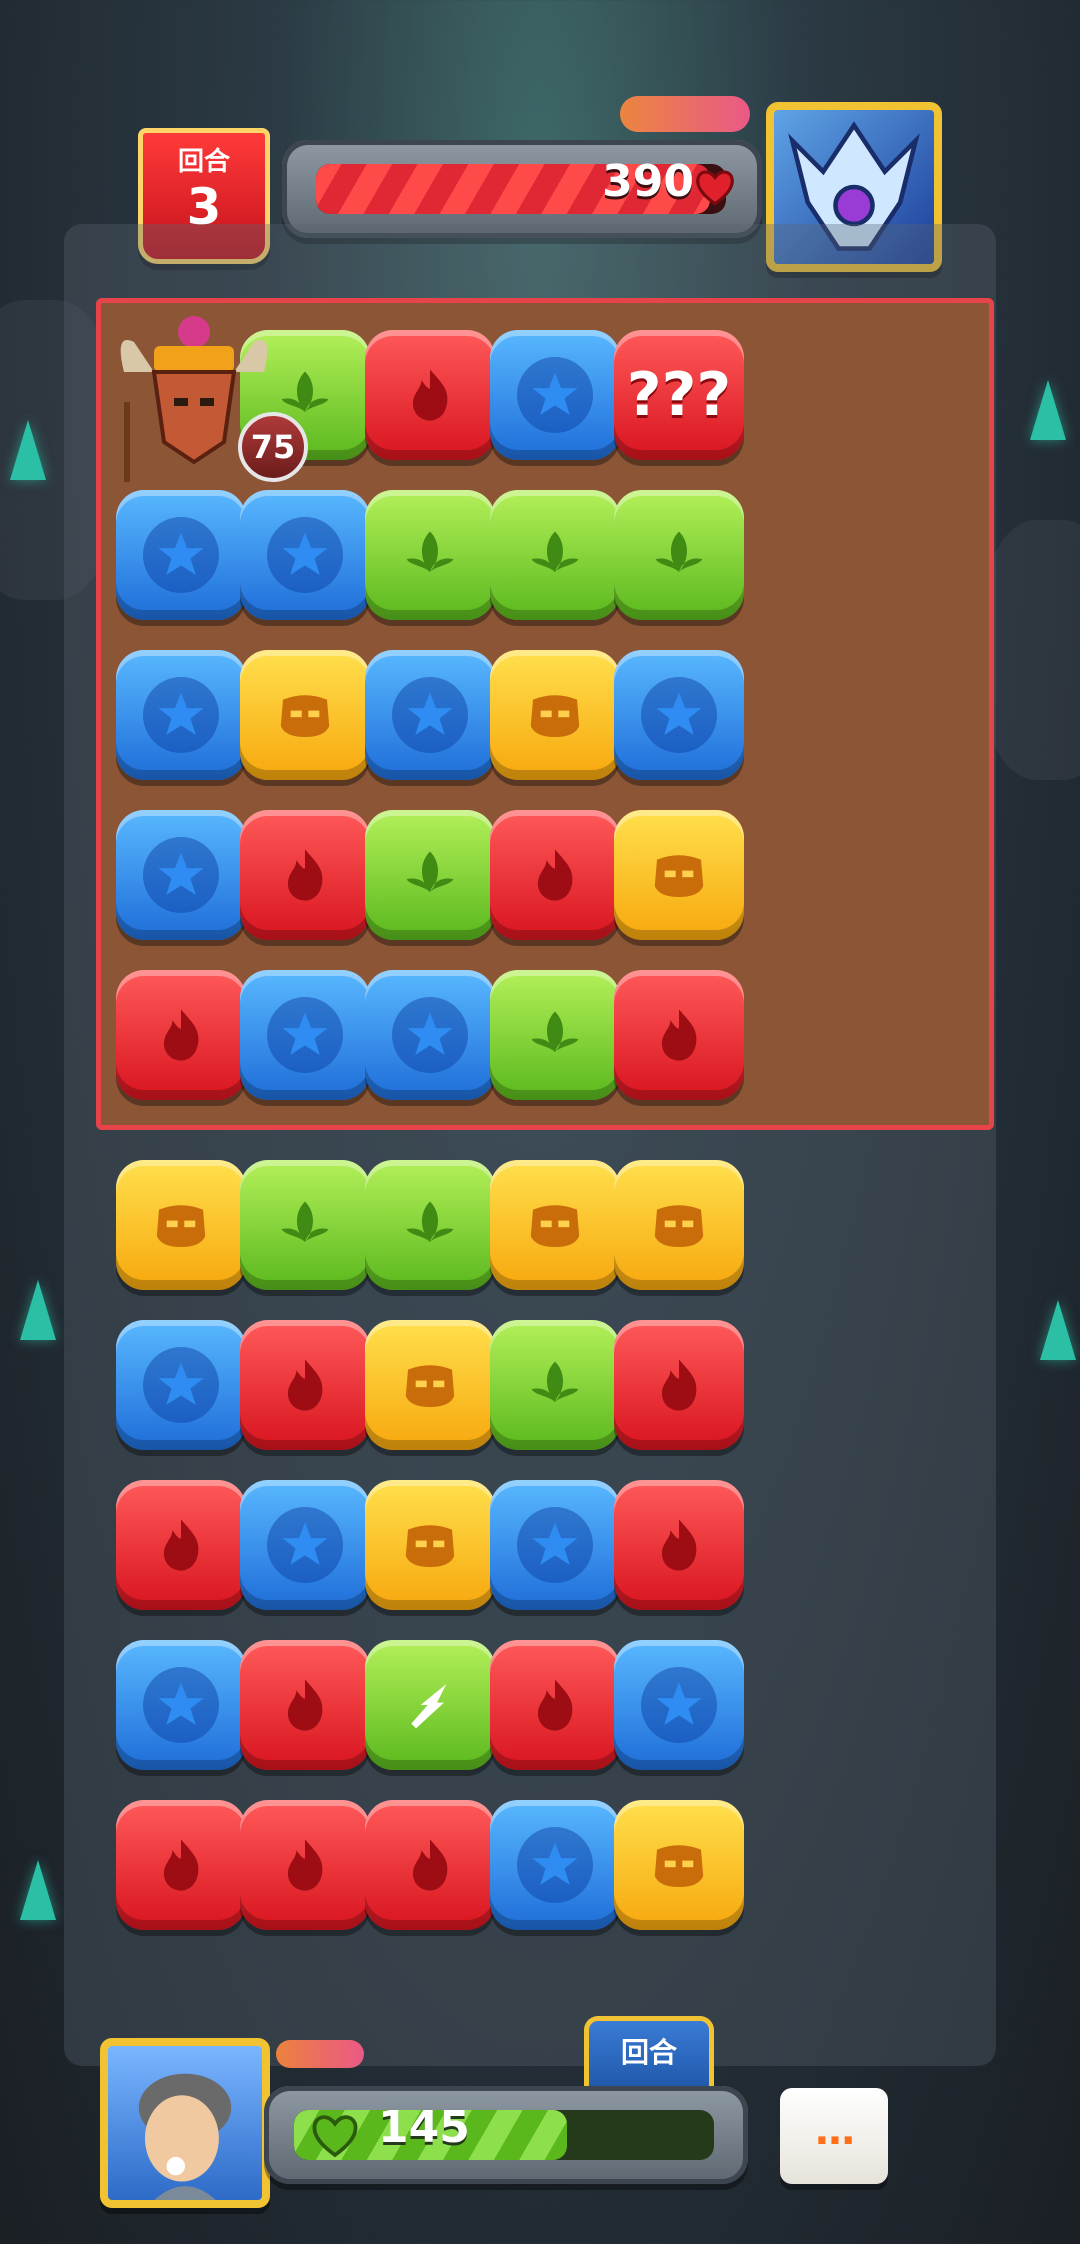 The image size is (1080, 2244). Describe the element at coordinates (273, 447) in the screenshot. I see `boss-level-badge: 75` at that location.